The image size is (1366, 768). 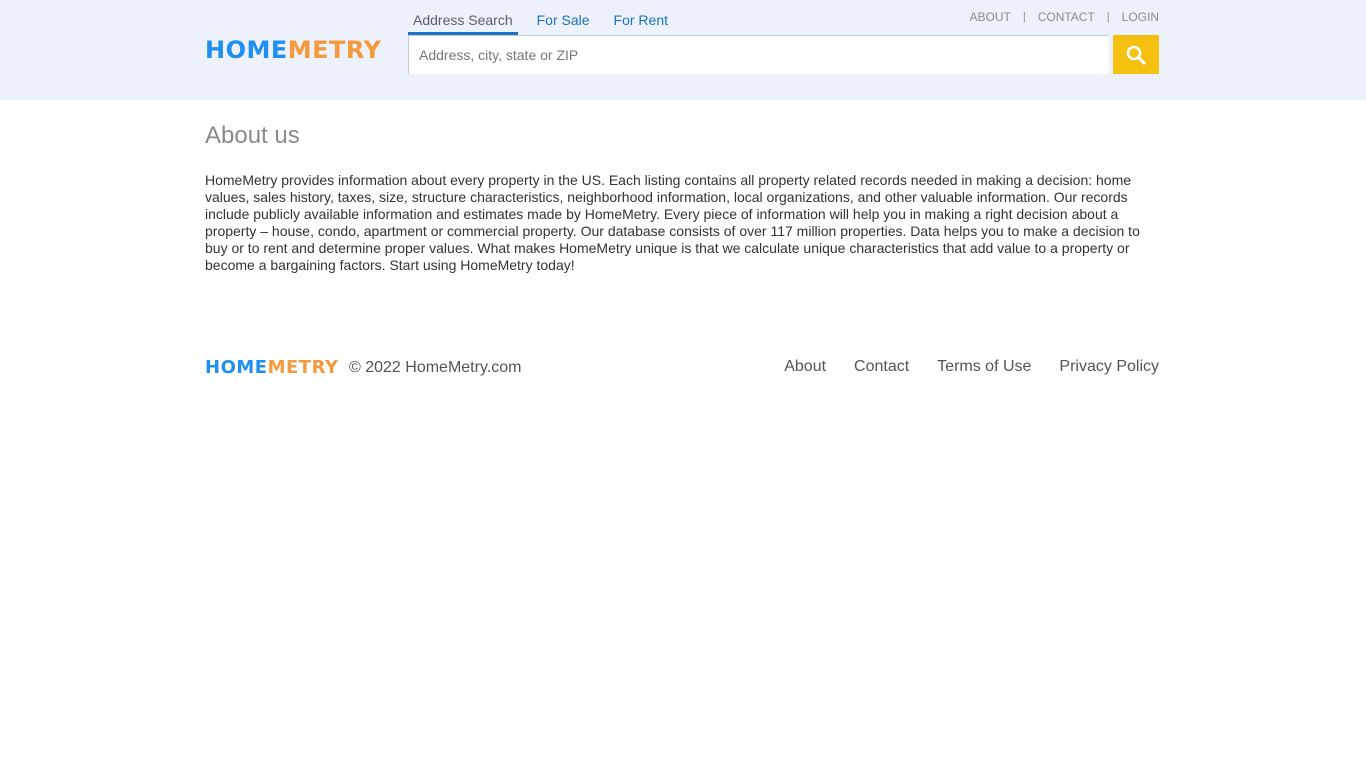 What do you see at coordinates (881, 367) in the screenshot?
I see `footer-link-contact: Contact` at bounding box center [881, 367].